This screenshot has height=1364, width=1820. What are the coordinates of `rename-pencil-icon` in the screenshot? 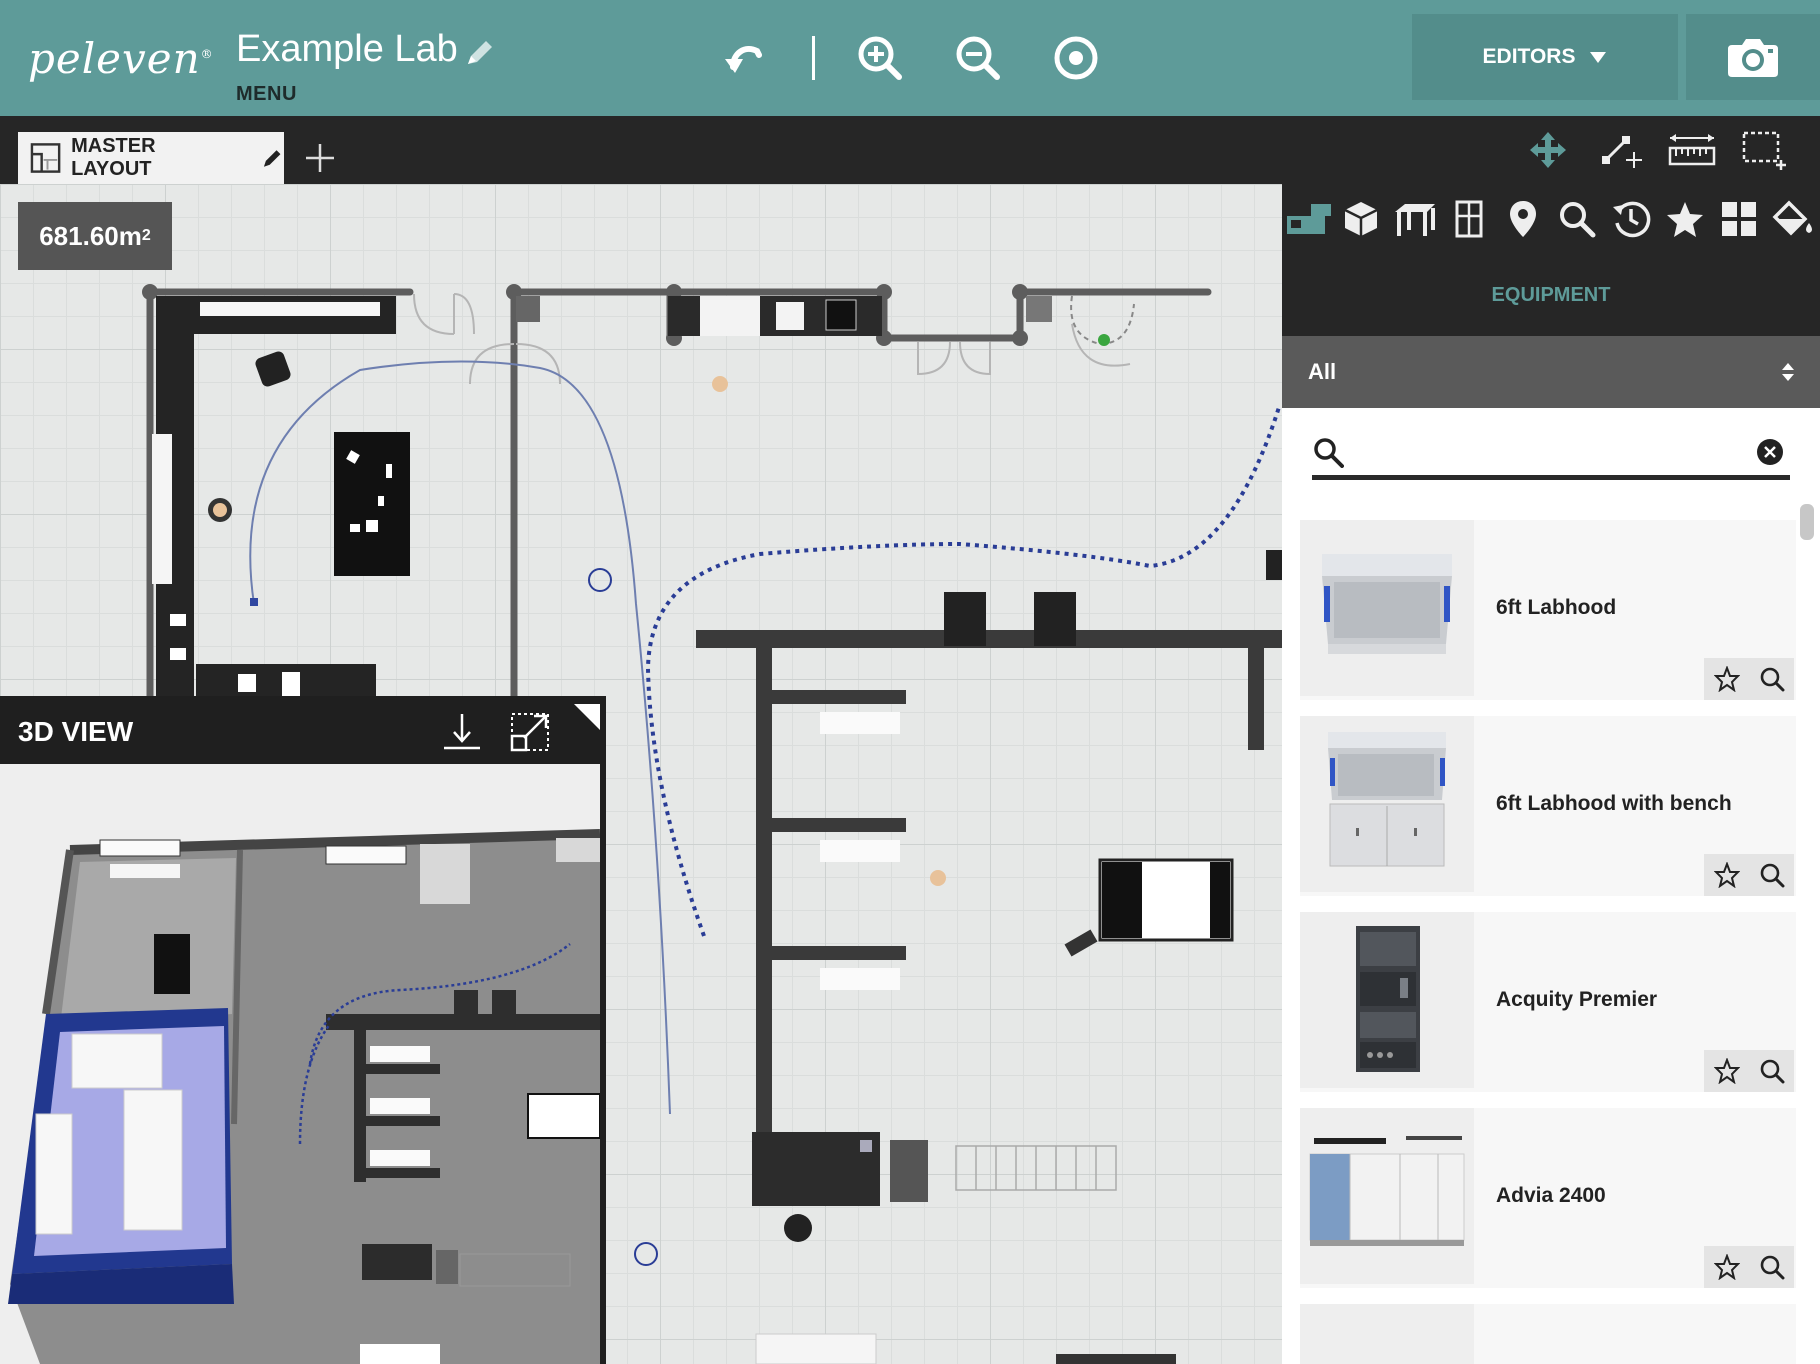 It's located at (272, 158).